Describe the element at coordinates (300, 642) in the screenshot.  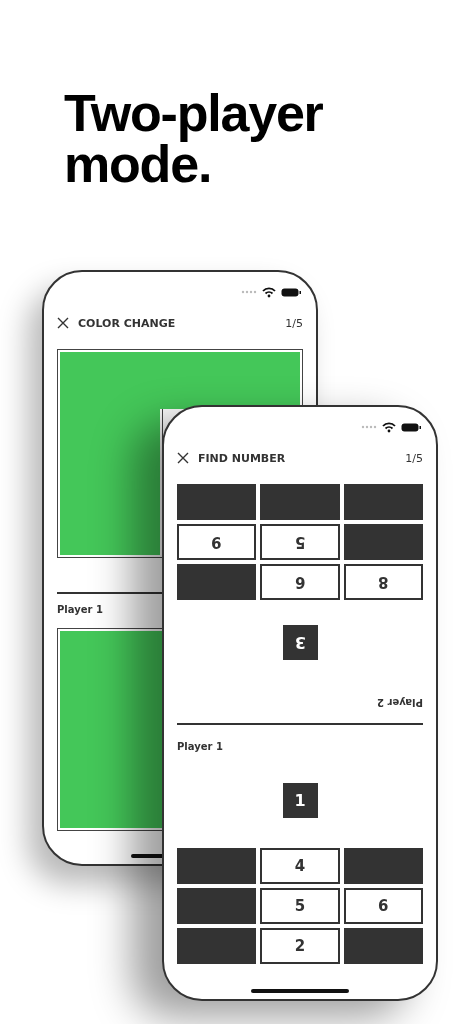
I see `target-number: 3` at that location.